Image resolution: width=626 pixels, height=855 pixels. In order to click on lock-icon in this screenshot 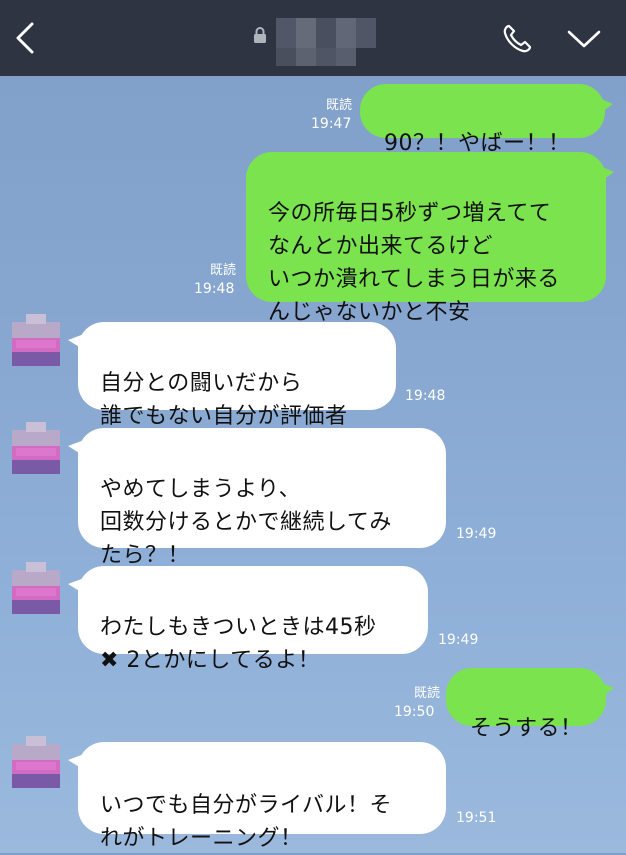, I will do `click(260, 35)`.